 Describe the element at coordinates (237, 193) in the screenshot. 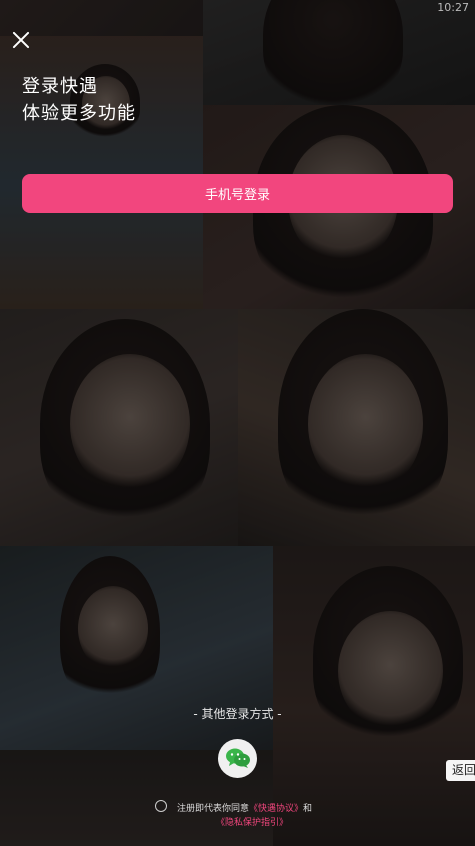

I see `phone-login-button: 手机号登录` at that location.